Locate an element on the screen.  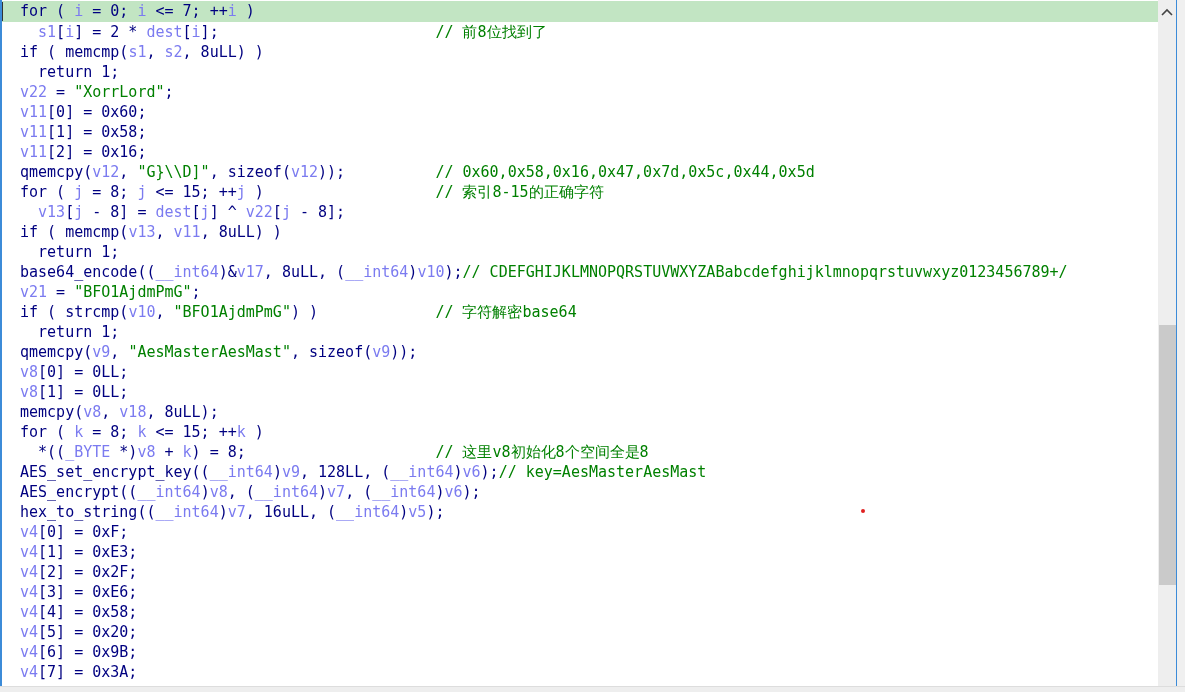
code-comment: // CDEFGHIJKLMNOPQRSTUVWXYZABabcdefghijklmnopqrstuvwxyz0123456789+/ is located at coordinates (765, 272).